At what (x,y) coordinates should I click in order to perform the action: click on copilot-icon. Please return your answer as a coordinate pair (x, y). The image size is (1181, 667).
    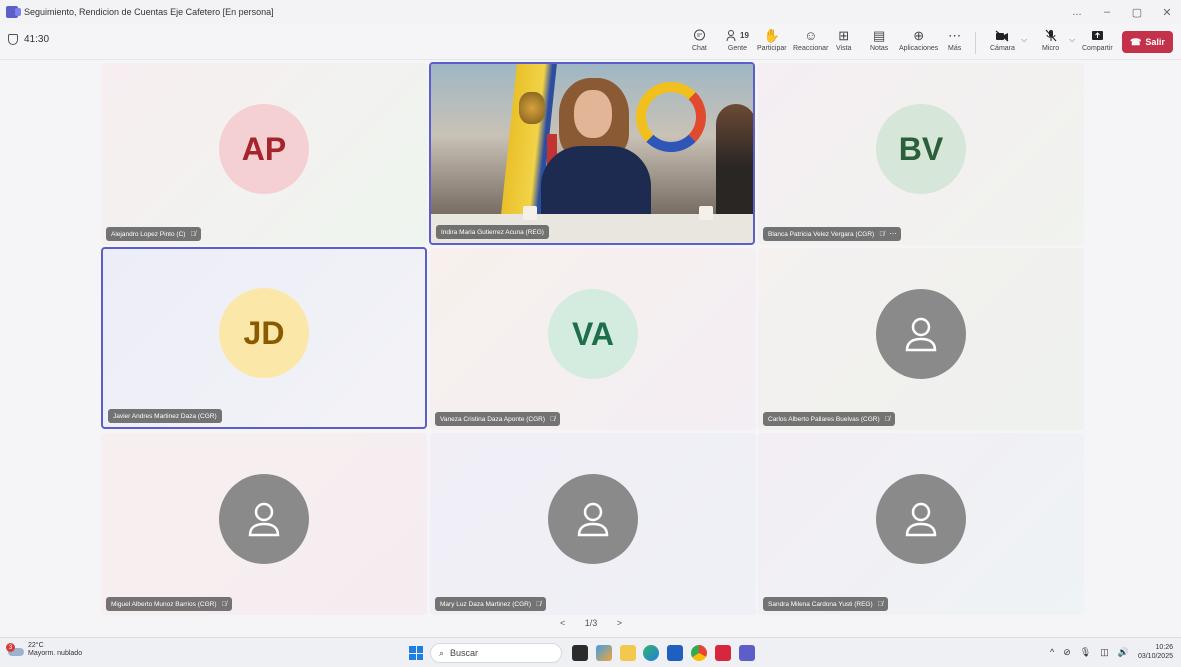
    Looking at the image, I should click on (604, 653).